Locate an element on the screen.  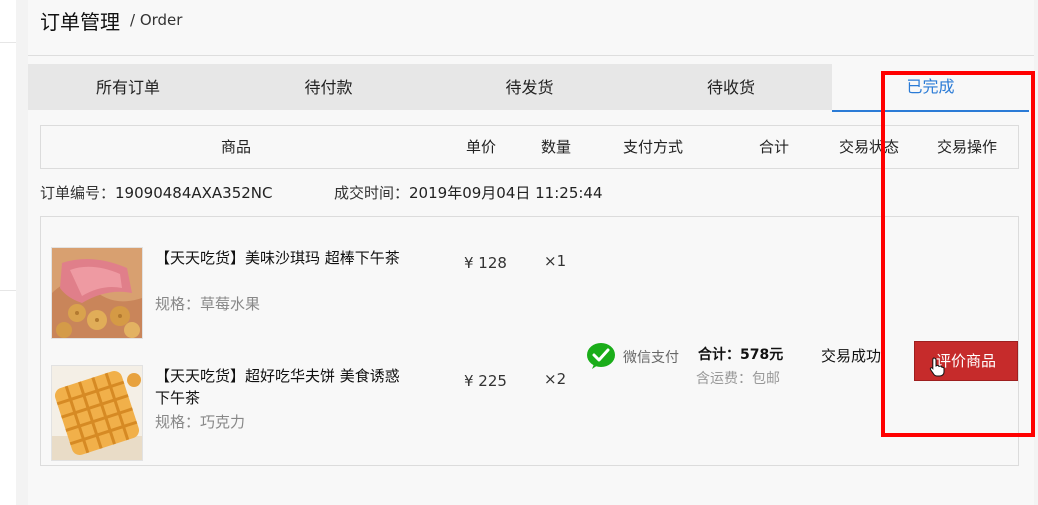
payment-method: 微信支付 is located at coordinates (641, 357).